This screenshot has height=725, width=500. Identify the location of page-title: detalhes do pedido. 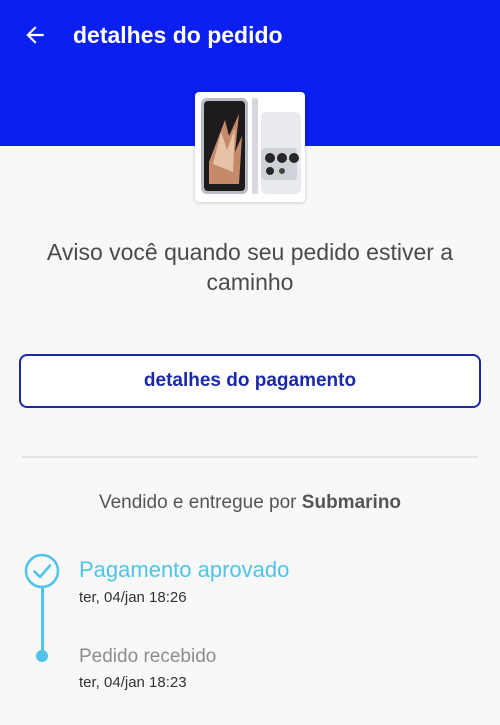
(178, 35).